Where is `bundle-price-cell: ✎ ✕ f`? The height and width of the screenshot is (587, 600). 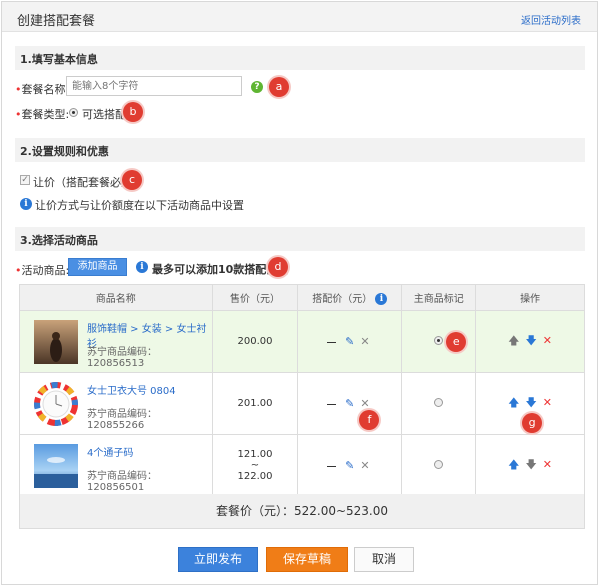
bundle-price-cell: ✎ ✕ f is located at coordinates (350, 403).